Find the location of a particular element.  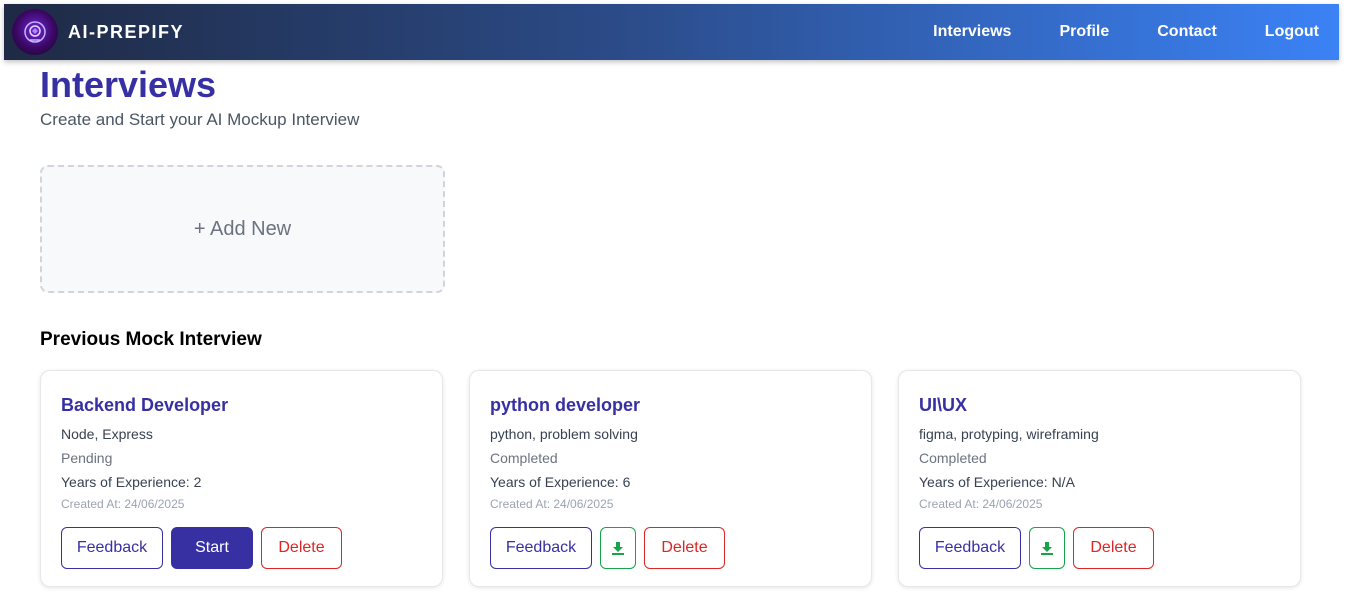

nav-link-logout: Logout is located at coordinates (1292, 32).